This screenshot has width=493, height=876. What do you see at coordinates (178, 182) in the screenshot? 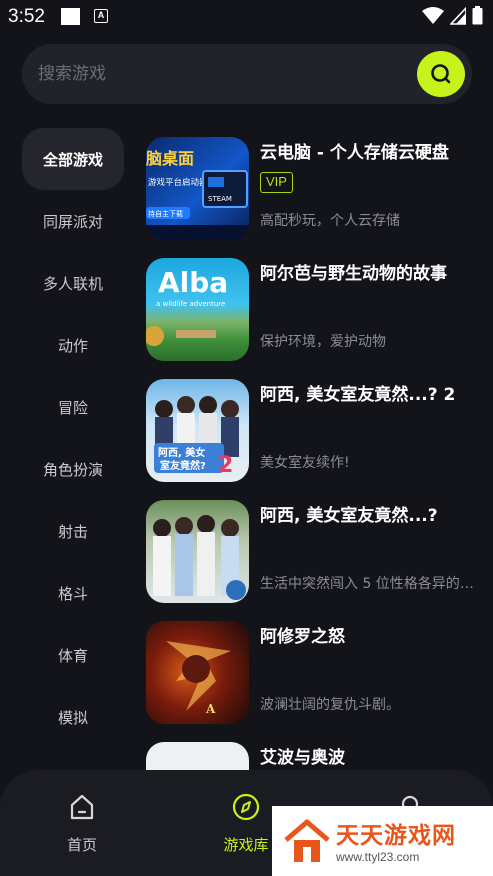
I see `thumb-text: 游戏平台启动器` at bounding box center [178, 182].